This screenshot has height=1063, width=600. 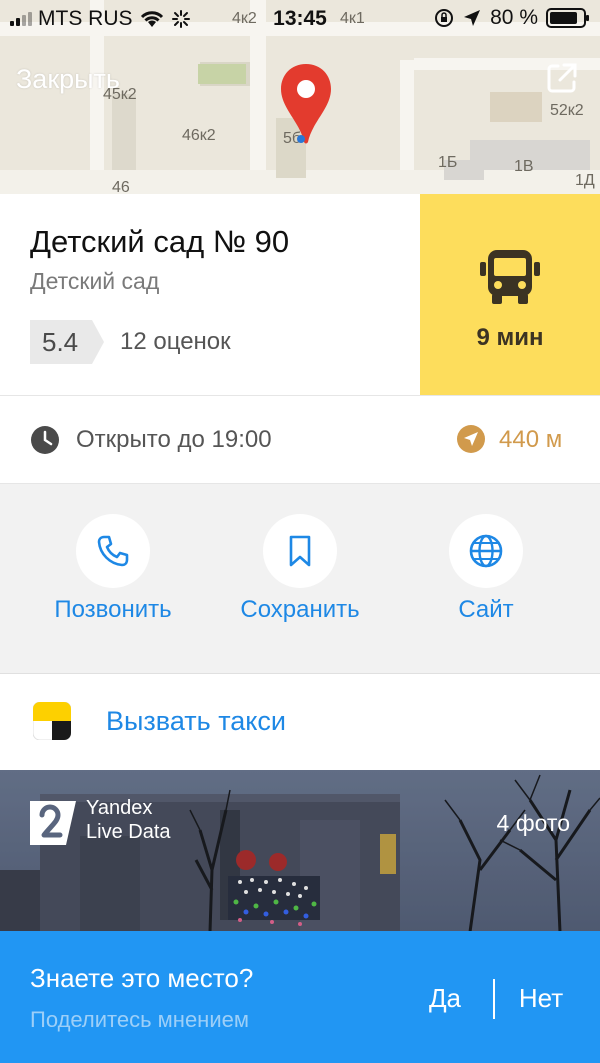 I want to click on website-button-circle, so click(x=486, y=551).